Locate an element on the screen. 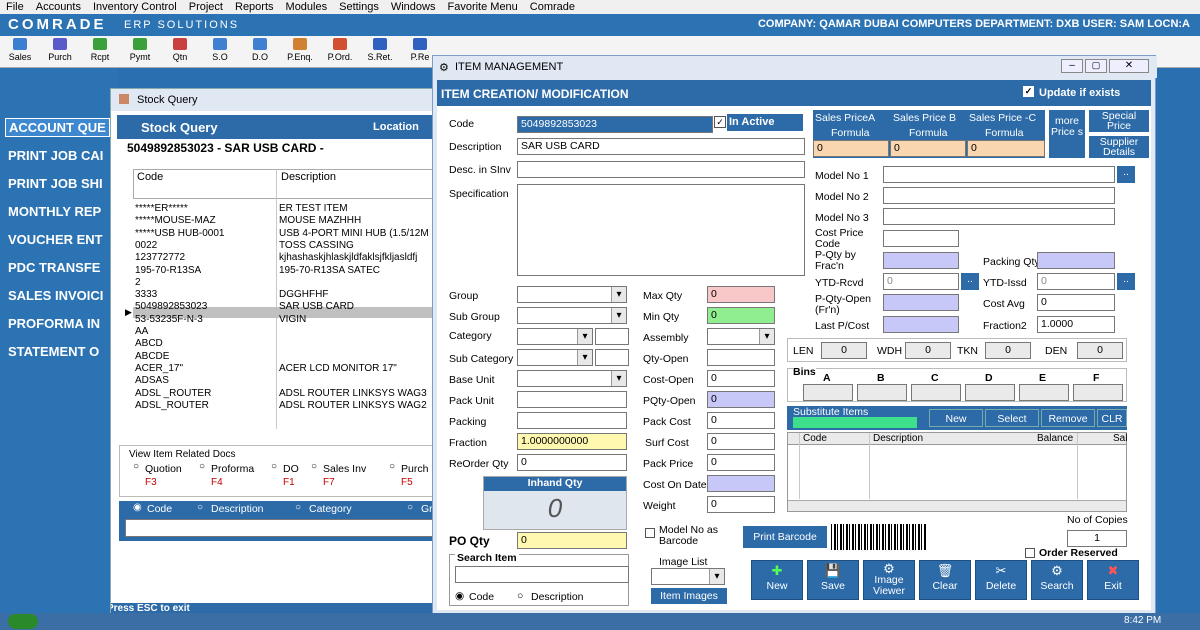 Image resolution: width=1200 pixels, height=630 pixels. row-code: ADSL _ROUTER is located at coordinates (173, 393).